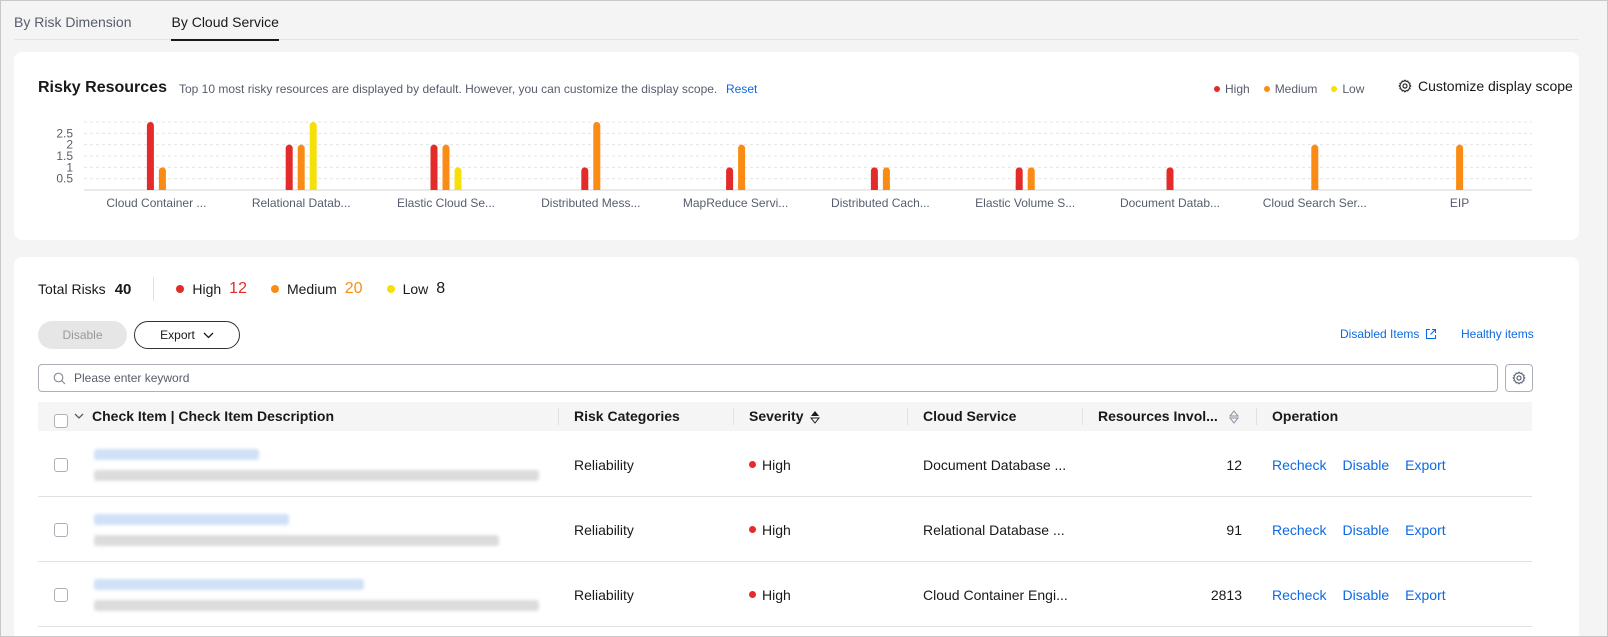  Describe the element at coordinates (82, 335) in the screenshot. I see `disable-button: Disable` at that location.